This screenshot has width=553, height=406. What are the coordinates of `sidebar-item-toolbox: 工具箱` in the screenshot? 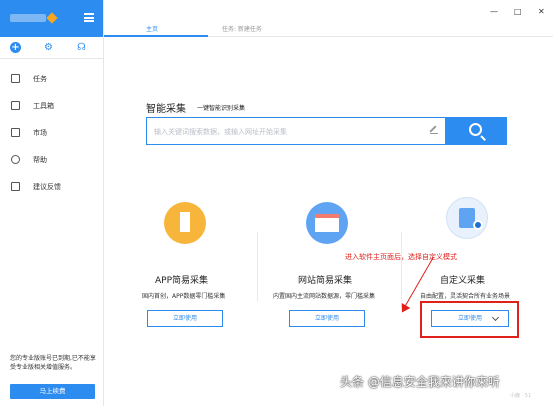 It's located at (51, 105).